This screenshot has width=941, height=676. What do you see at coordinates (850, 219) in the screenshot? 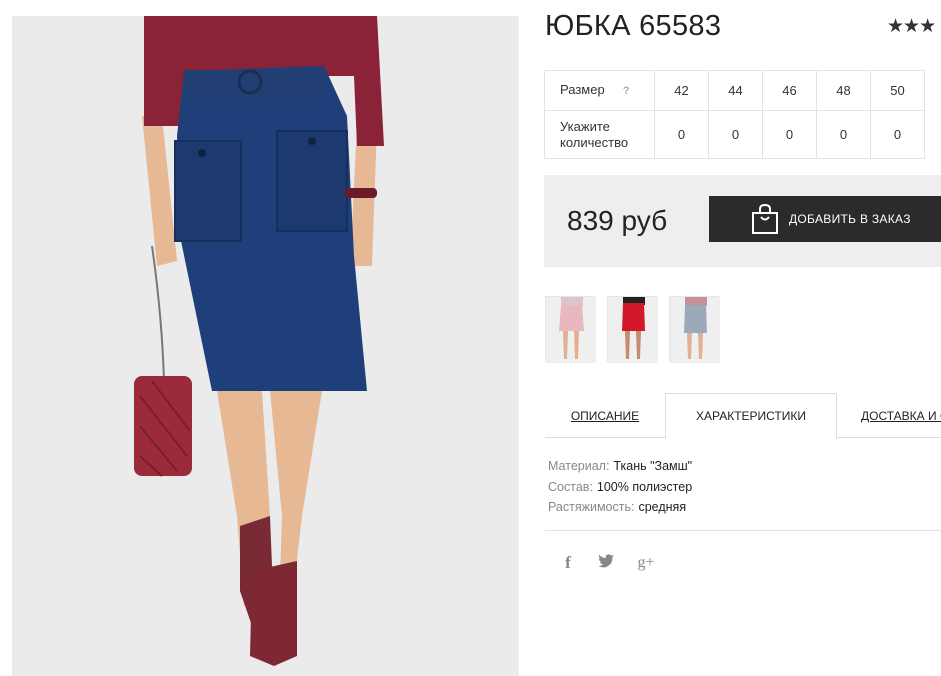
I see `add-to-order-label: ДОБАВИТЬ В ЗАКАЗ` at bounding box center [850, 219].